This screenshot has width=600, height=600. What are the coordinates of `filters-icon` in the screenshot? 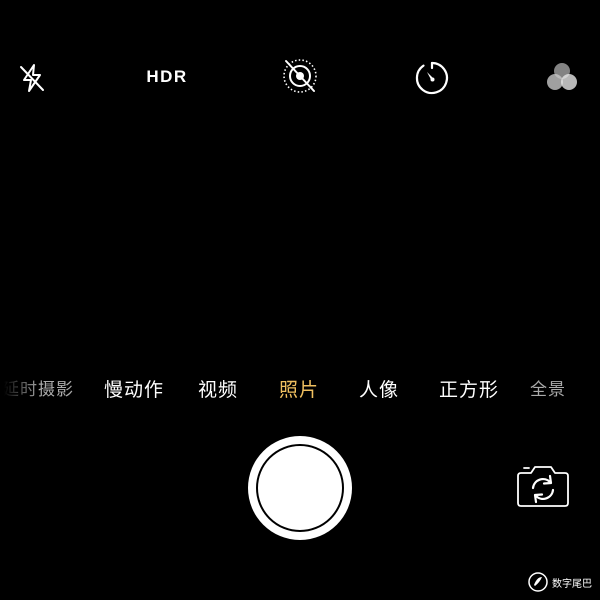 It's located at (562, 76).